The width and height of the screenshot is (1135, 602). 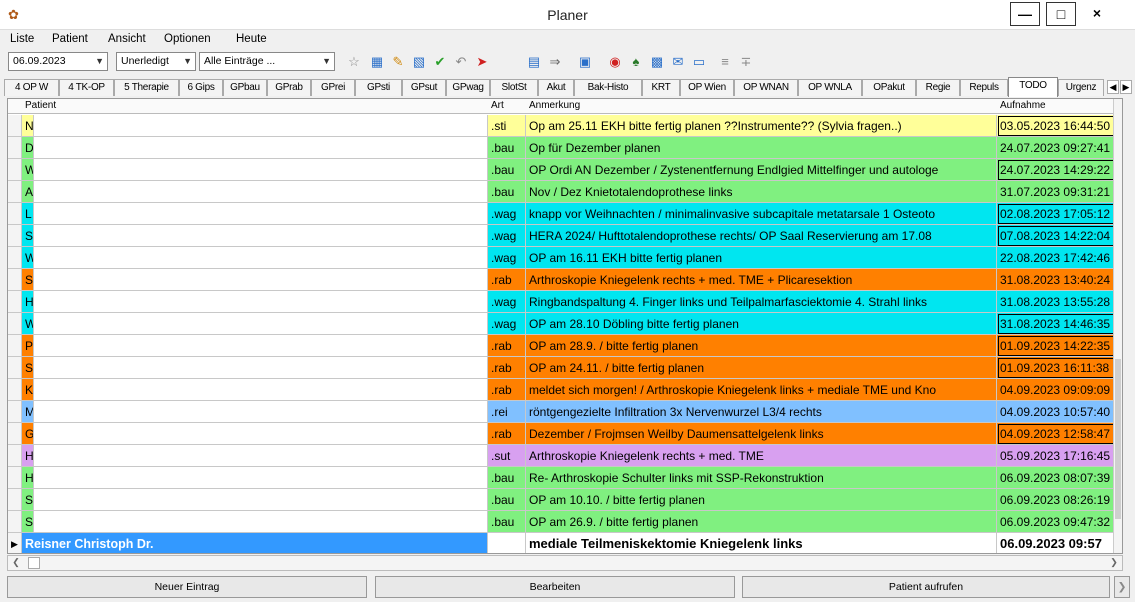 I want to click on pin-icon: ➤, so click(x=482, y=62).